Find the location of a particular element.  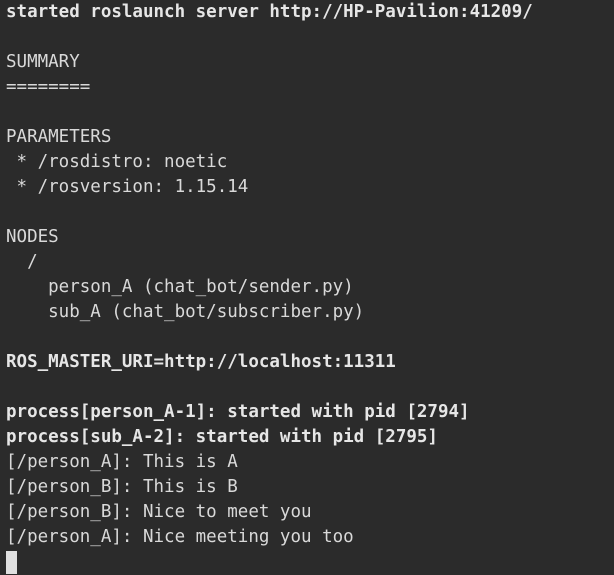

terminal-prompt-line is located at coordinates (310, 562).